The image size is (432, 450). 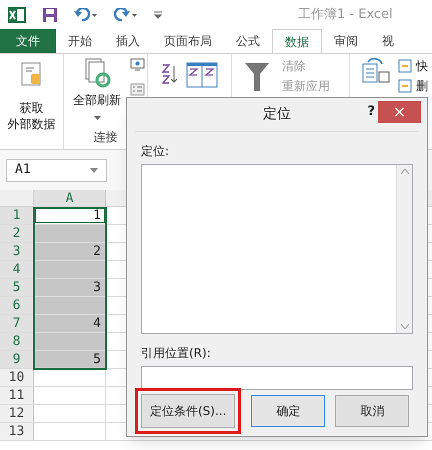 I want to click on ribbon-tab: 公式, so click(x=248, y=41).